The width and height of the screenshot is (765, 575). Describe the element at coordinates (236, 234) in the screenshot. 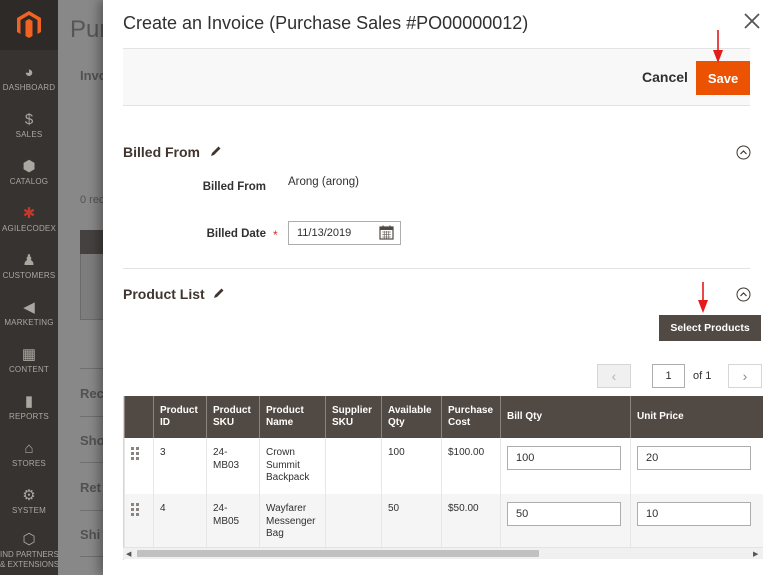

I see `billed-date-label: Billed Date` at that location.